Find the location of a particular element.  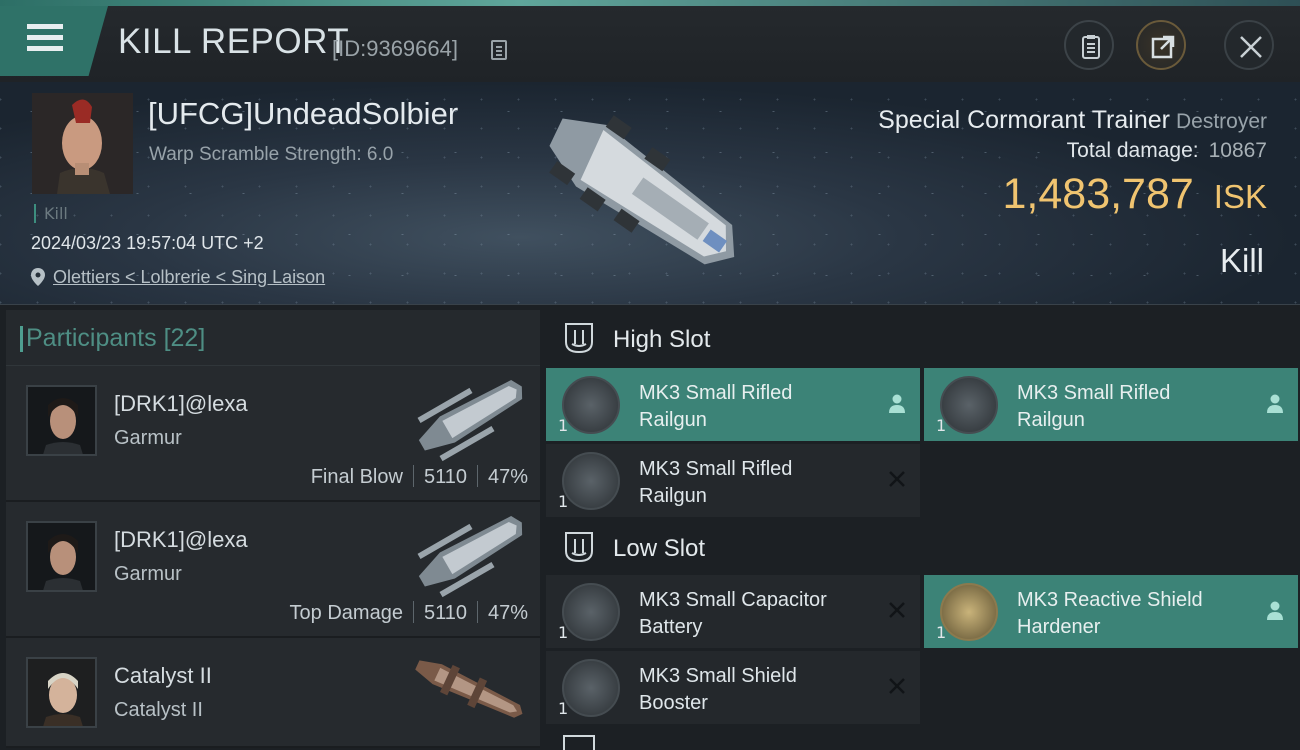

participant-role: Top Damage is located at coordinates (346, 613).